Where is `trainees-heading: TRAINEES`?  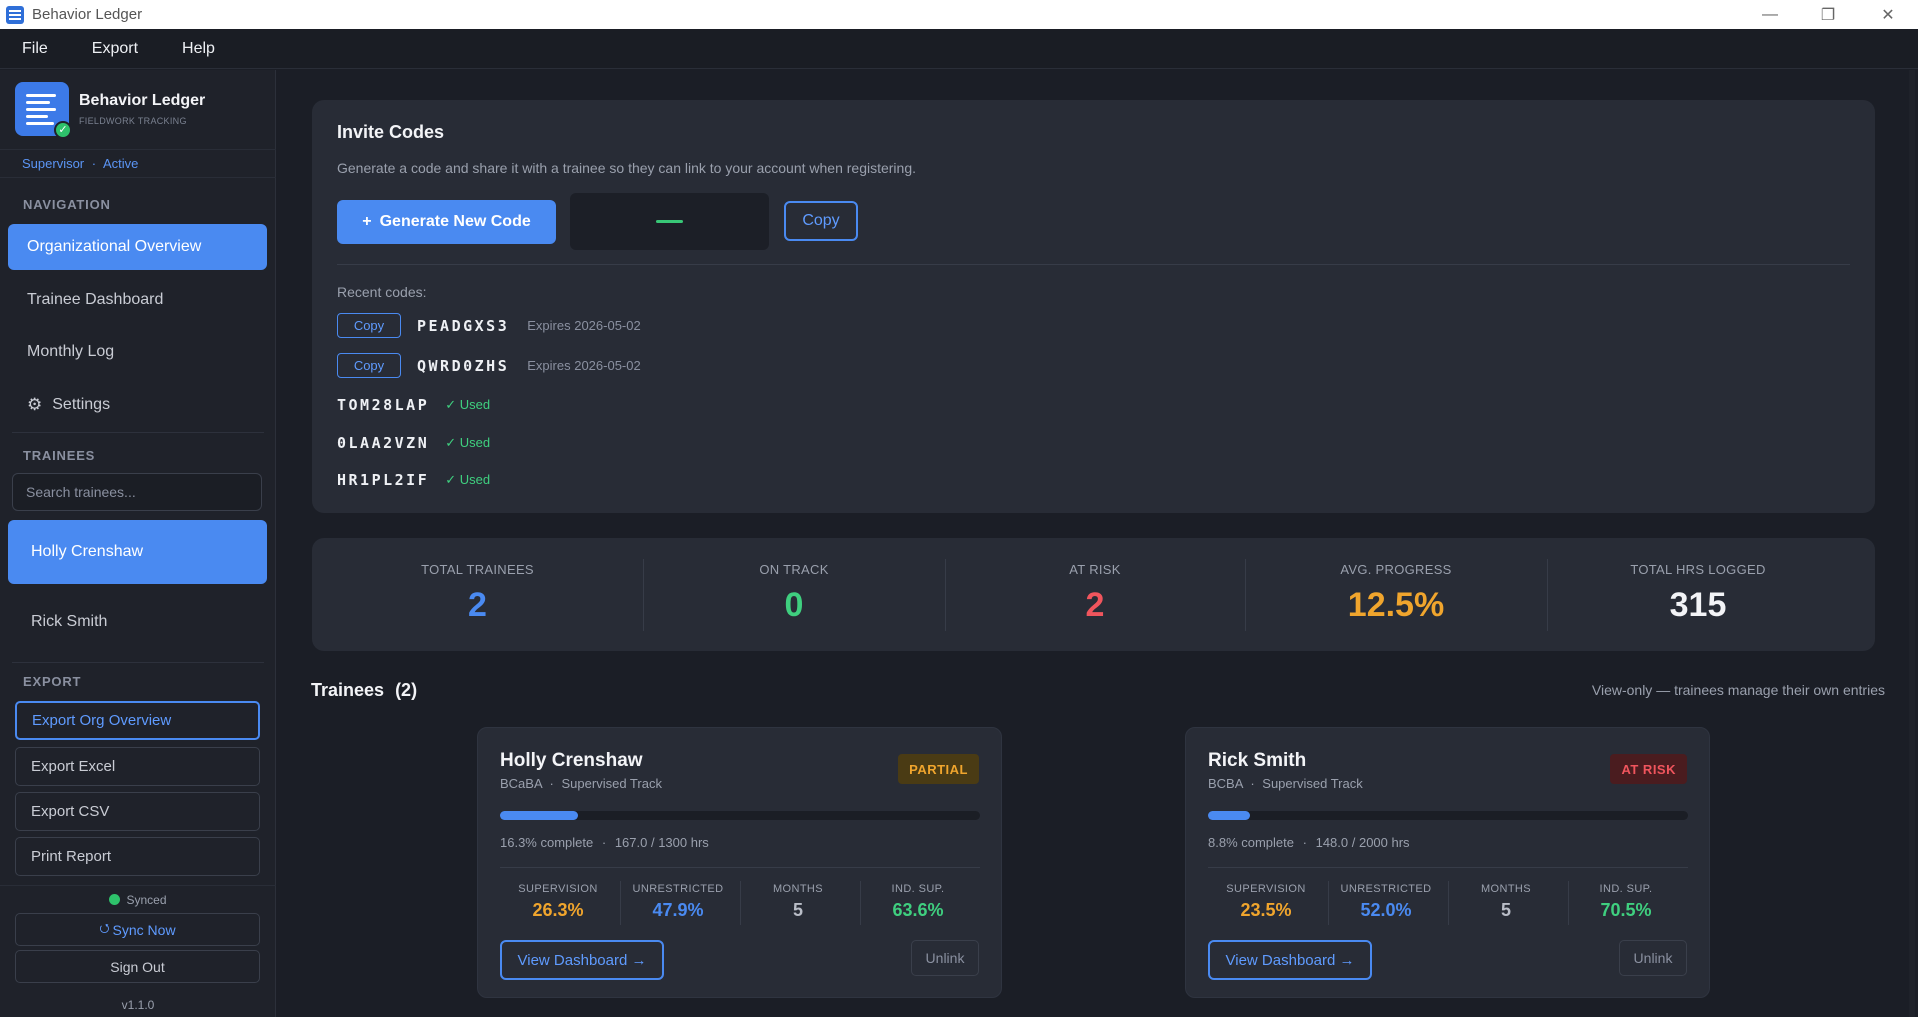 trainees-heading: TRAINEES is located at coordinates (59, 455).